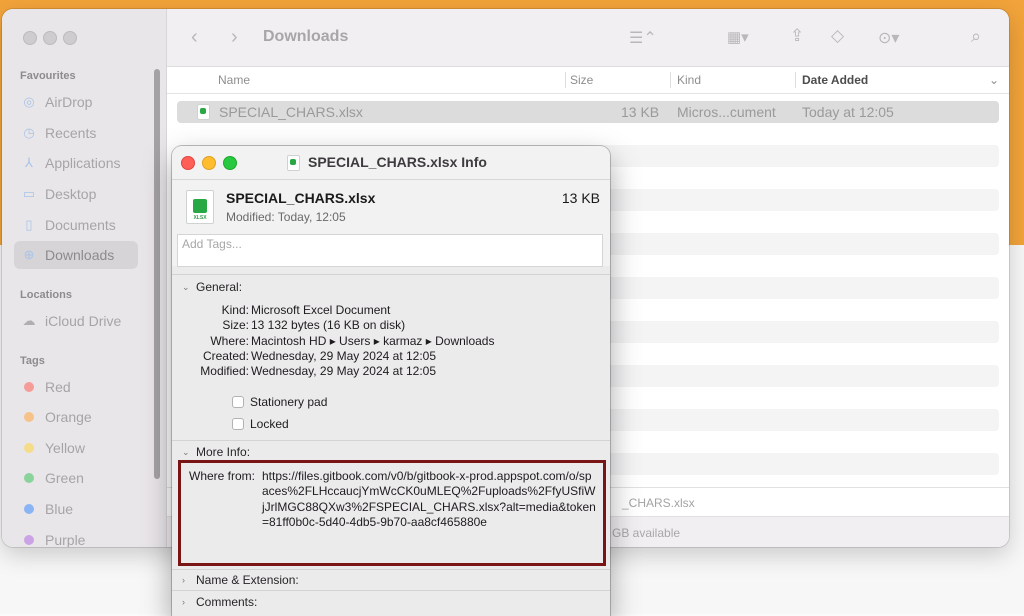  I want to click on clock-icon: ◷, so click(29, 132).